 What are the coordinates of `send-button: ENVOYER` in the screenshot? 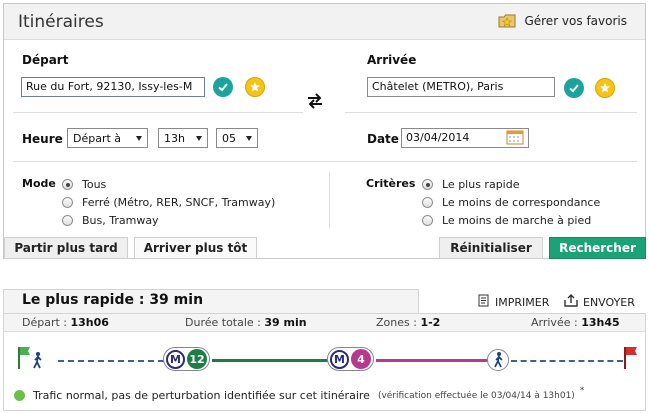 It's located at (599, 302).